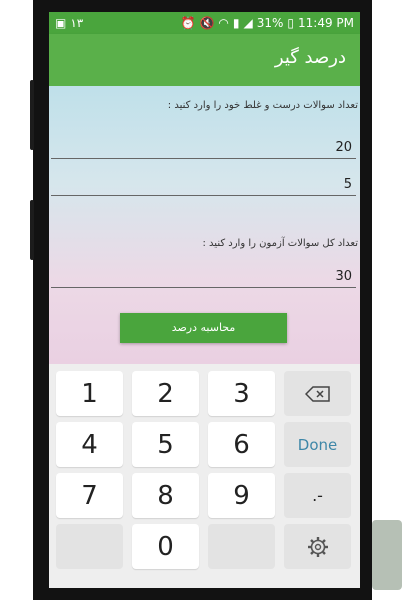 The width and height of the screenshot is (404, 600). What do you see at coordinates (310, 57) in the screenshot?
I see `app-title: درصد گیر` at bounding box center [310, 57].